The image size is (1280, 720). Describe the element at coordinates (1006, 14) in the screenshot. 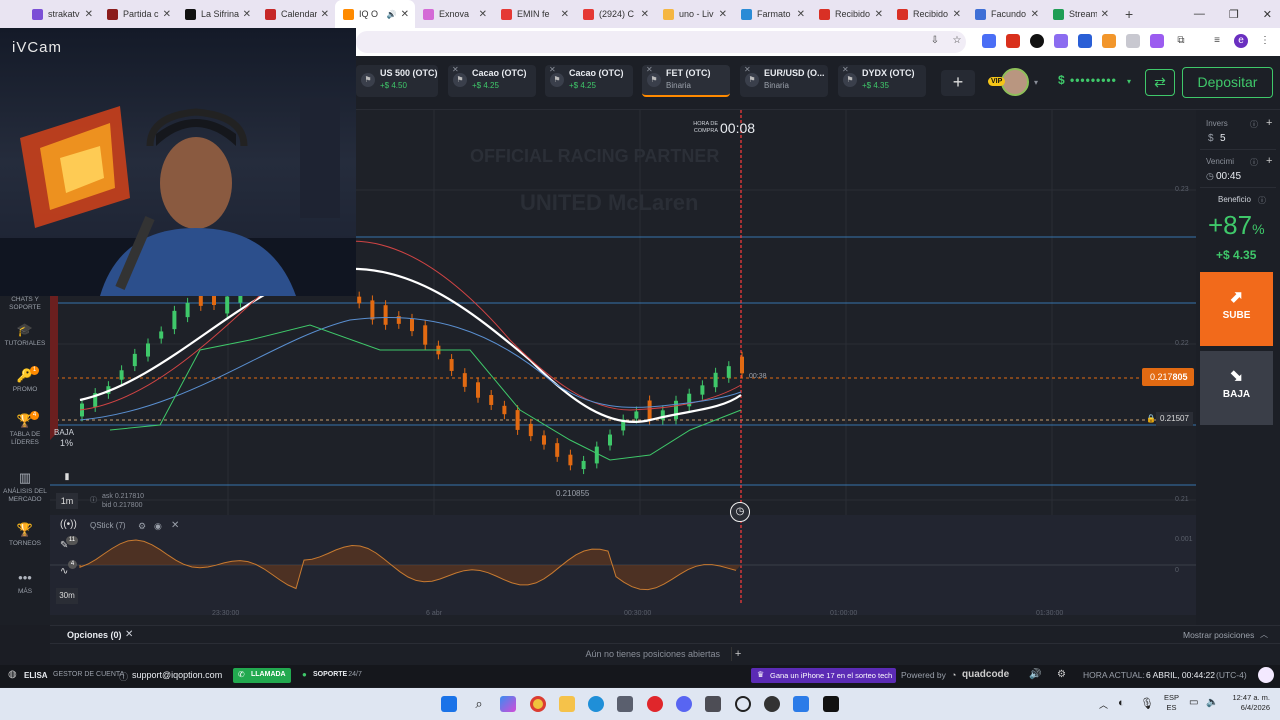

I see `browser-tab: Facundo ✕` at that location.